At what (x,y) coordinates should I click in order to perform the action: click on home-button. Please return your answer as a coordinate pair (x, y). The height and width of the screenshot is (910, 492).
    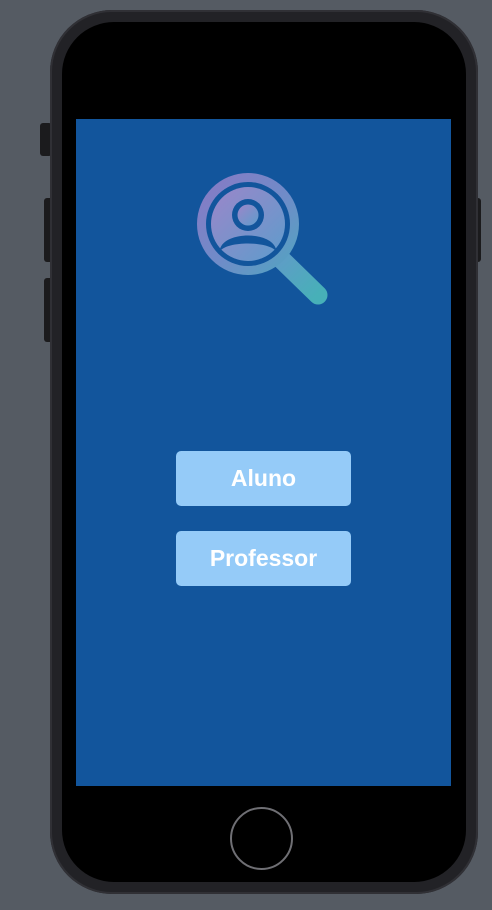
    Looking at the image, I should click on (261, 838).